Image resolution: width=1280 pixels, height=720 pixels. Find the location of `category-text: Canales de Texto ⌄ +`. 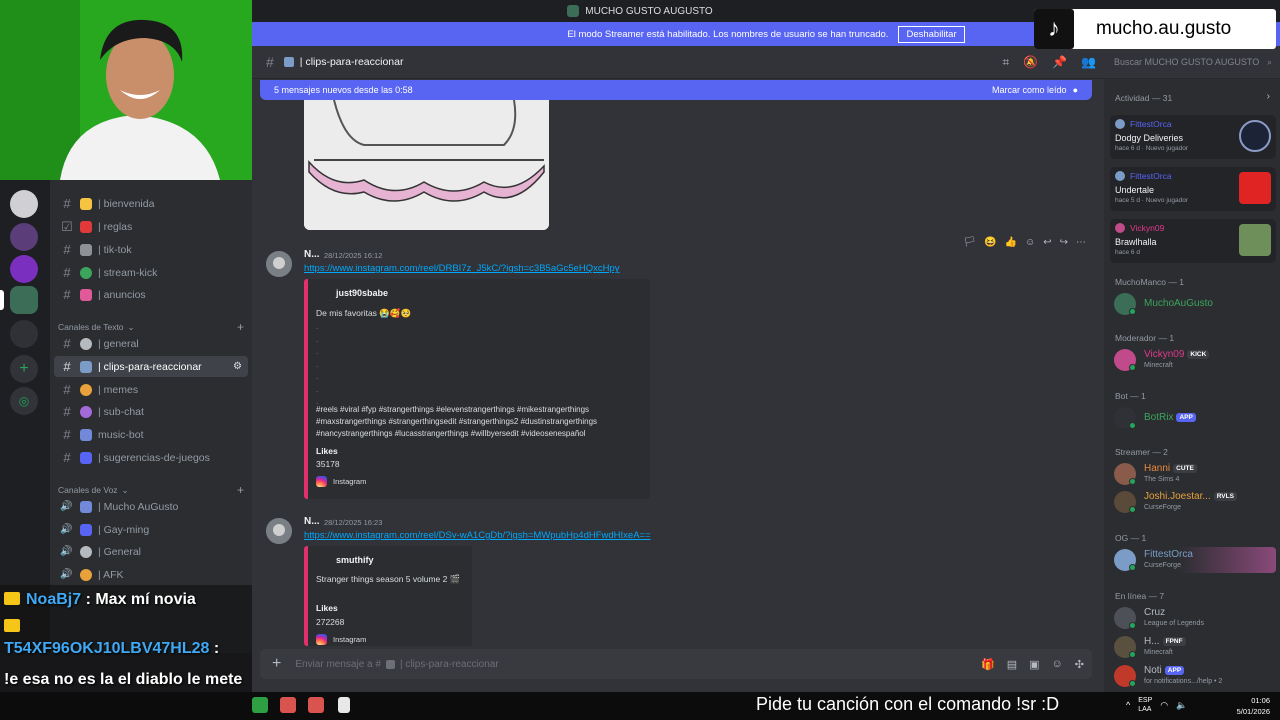

category-text: Canales de Texto ⌄ + is located at coordinates (153, 327).